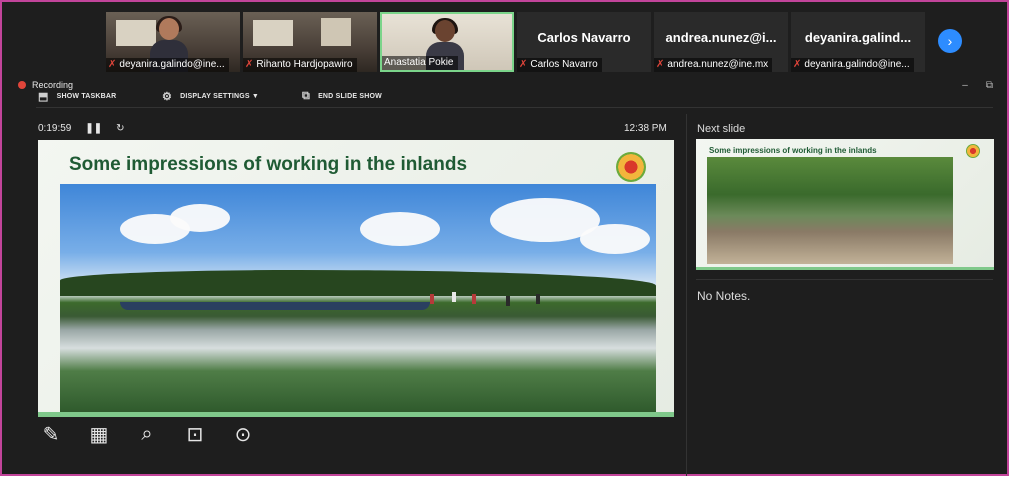  What do you see at coordinates (22, 85) in the screenshot?
I see `recording-dot-icon` at bounding box center [22, 85].